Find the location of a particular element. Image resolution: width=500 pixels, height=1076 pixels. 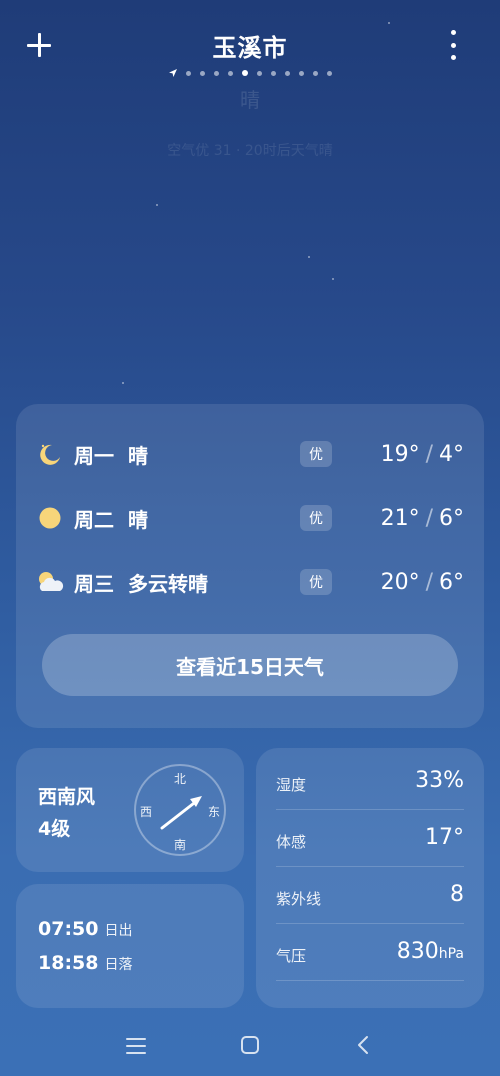

pressure-row: 气压 830hPa is located at coordinates (370, 953).